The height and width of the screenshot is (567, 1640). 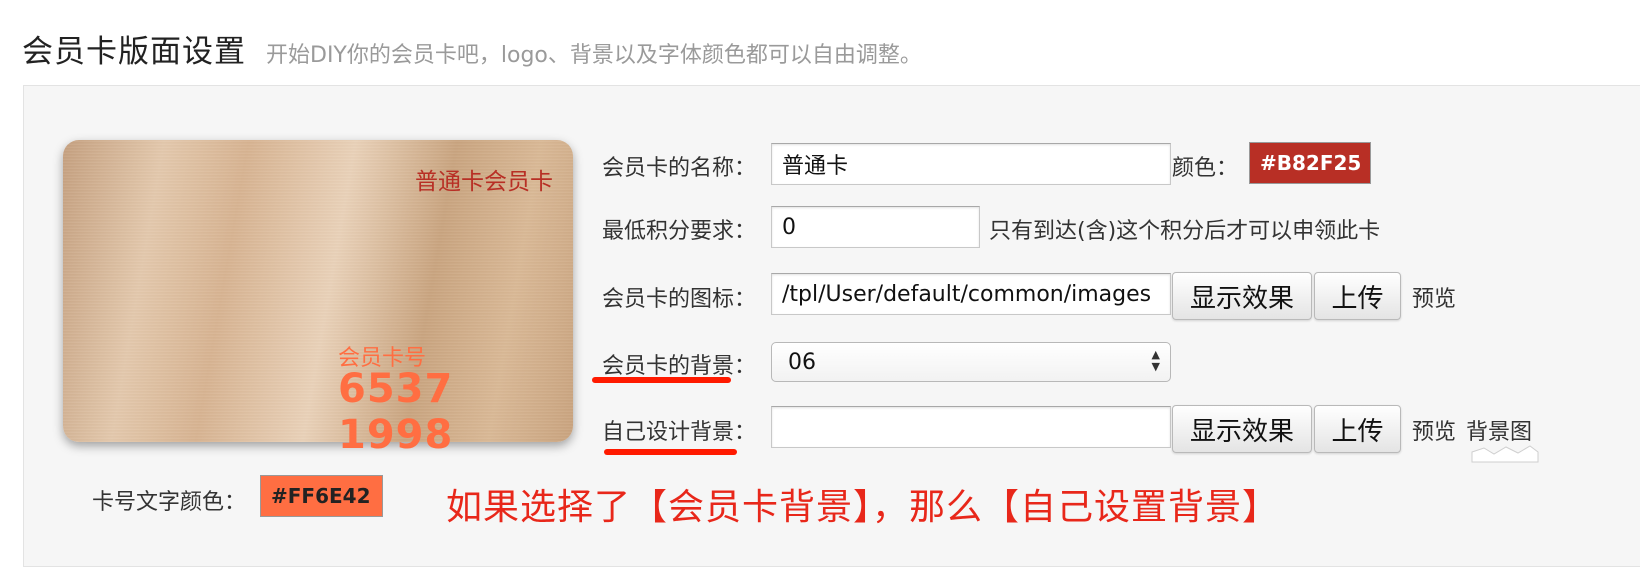 I want to click on card-icon-label: 会员卡的图标：, so click(x=679, y=299).